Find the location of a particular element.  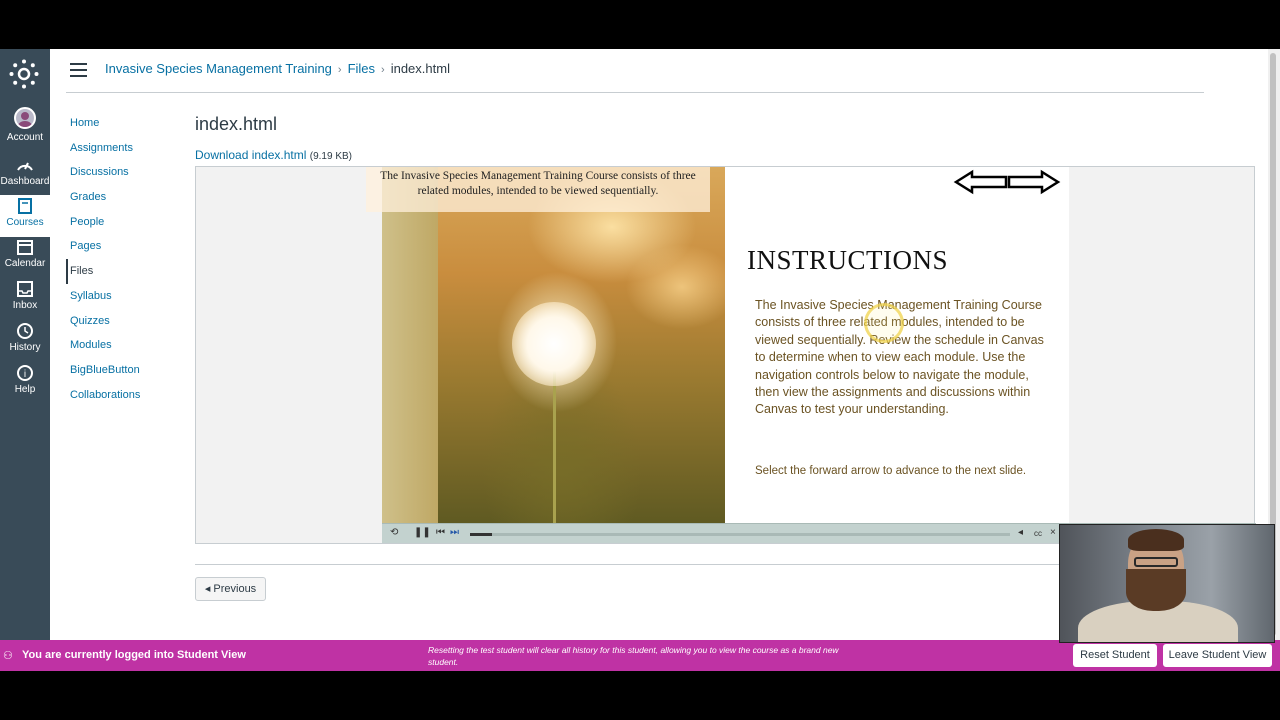

photo-edge-strip is located at coordinates (410, 345).